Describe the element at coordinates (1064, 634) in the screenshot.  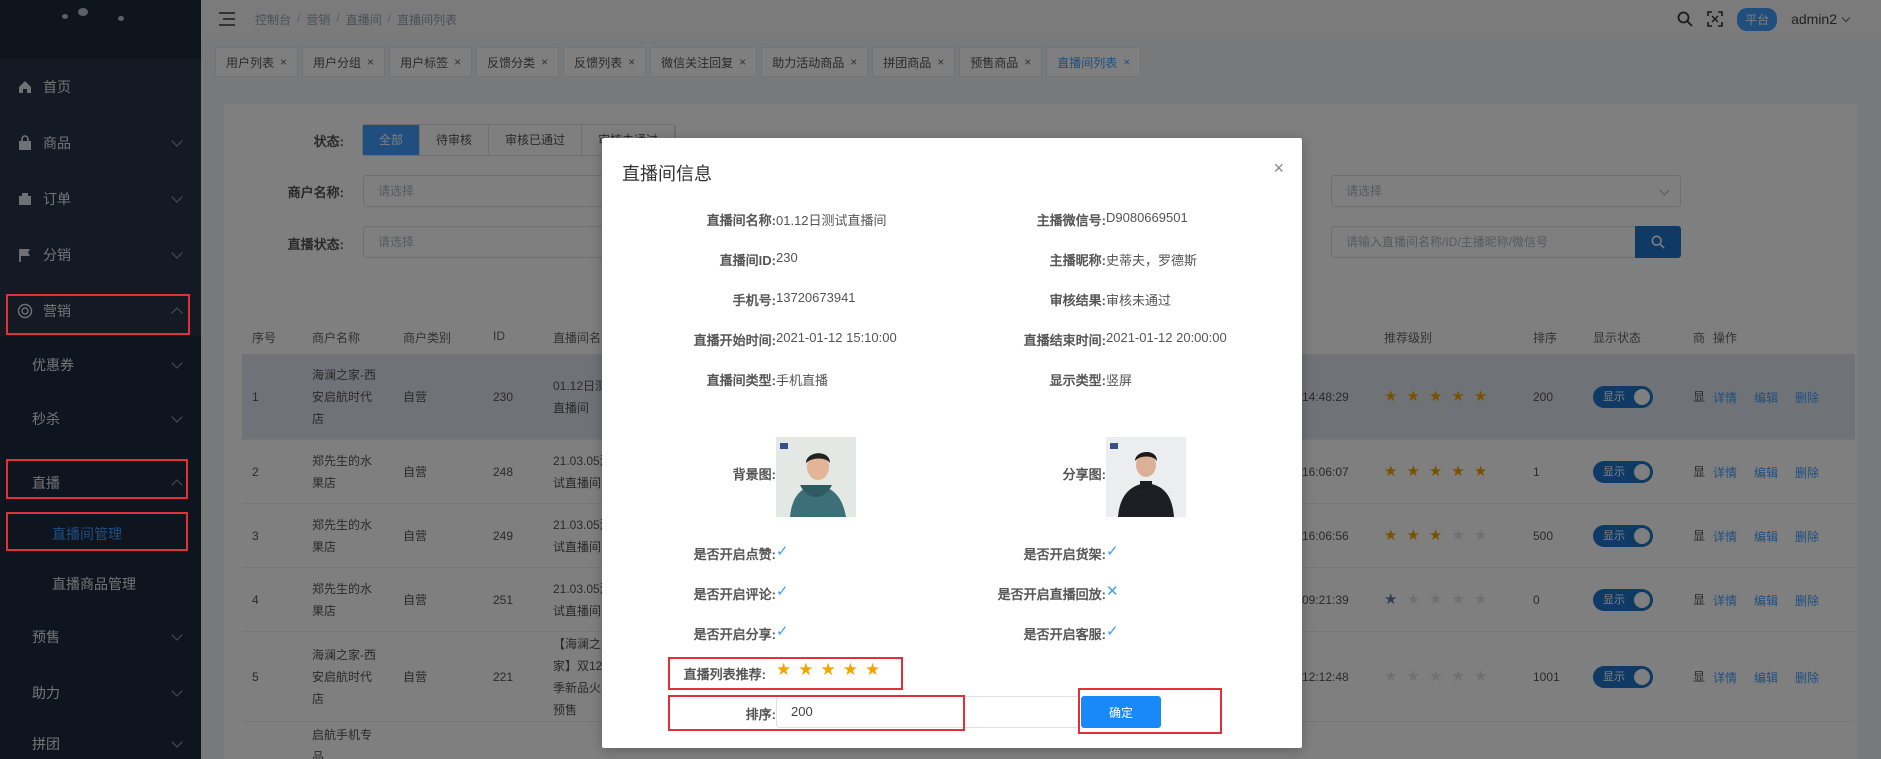
I see `field-label: 是否开启客服:` at that location.